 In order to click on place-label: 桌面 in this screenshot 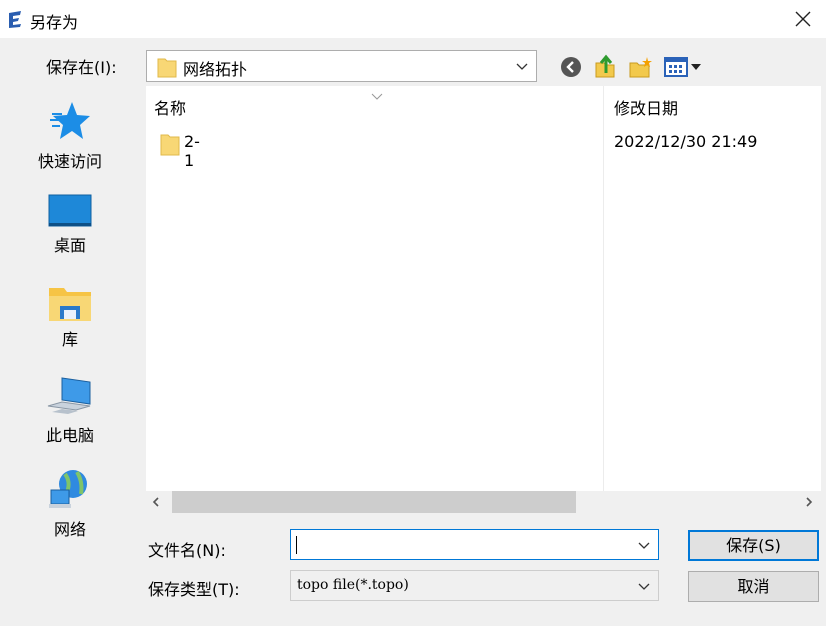, I will do `click(69, 245)`.